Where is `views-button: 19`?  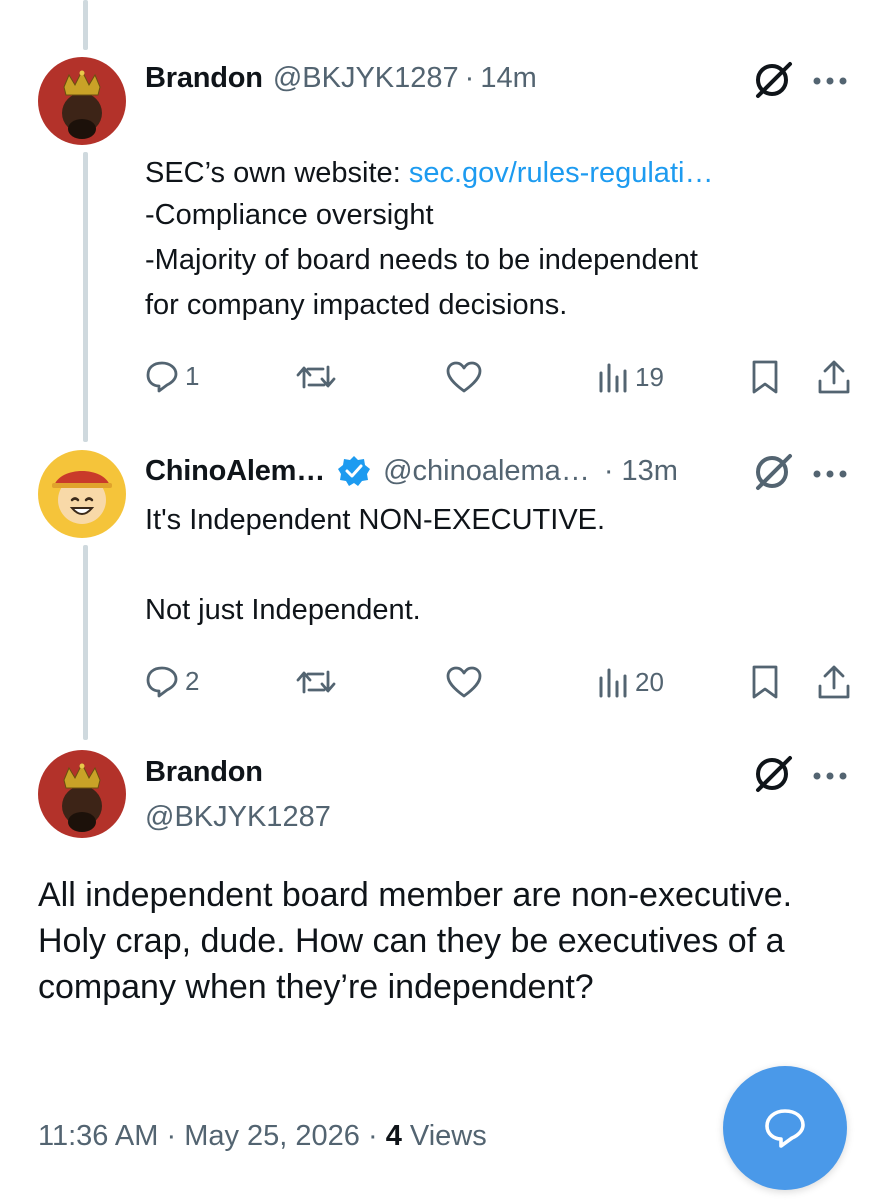
views-button: 19 is located at coordinates (630, 377).